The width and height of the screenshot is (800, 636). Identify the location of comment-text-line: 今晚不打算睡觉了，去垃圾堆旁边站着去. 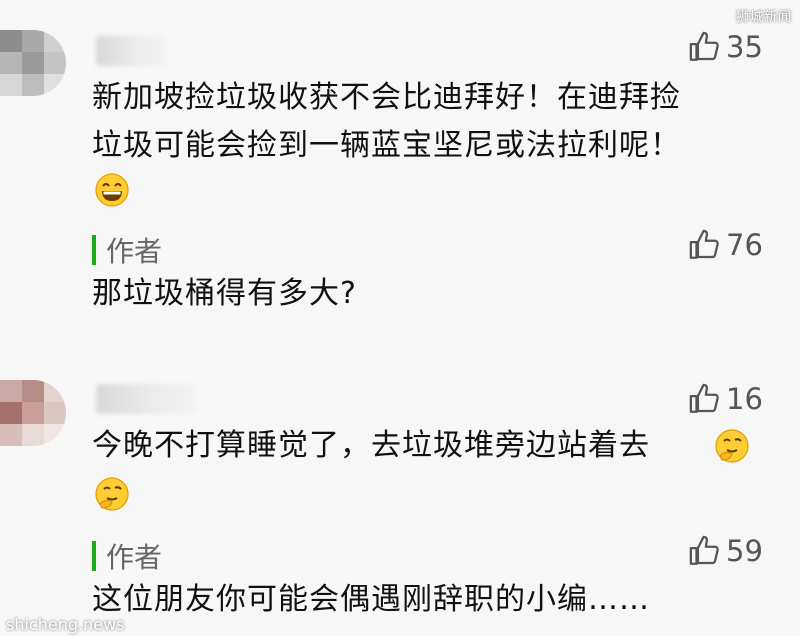
(371, 445).